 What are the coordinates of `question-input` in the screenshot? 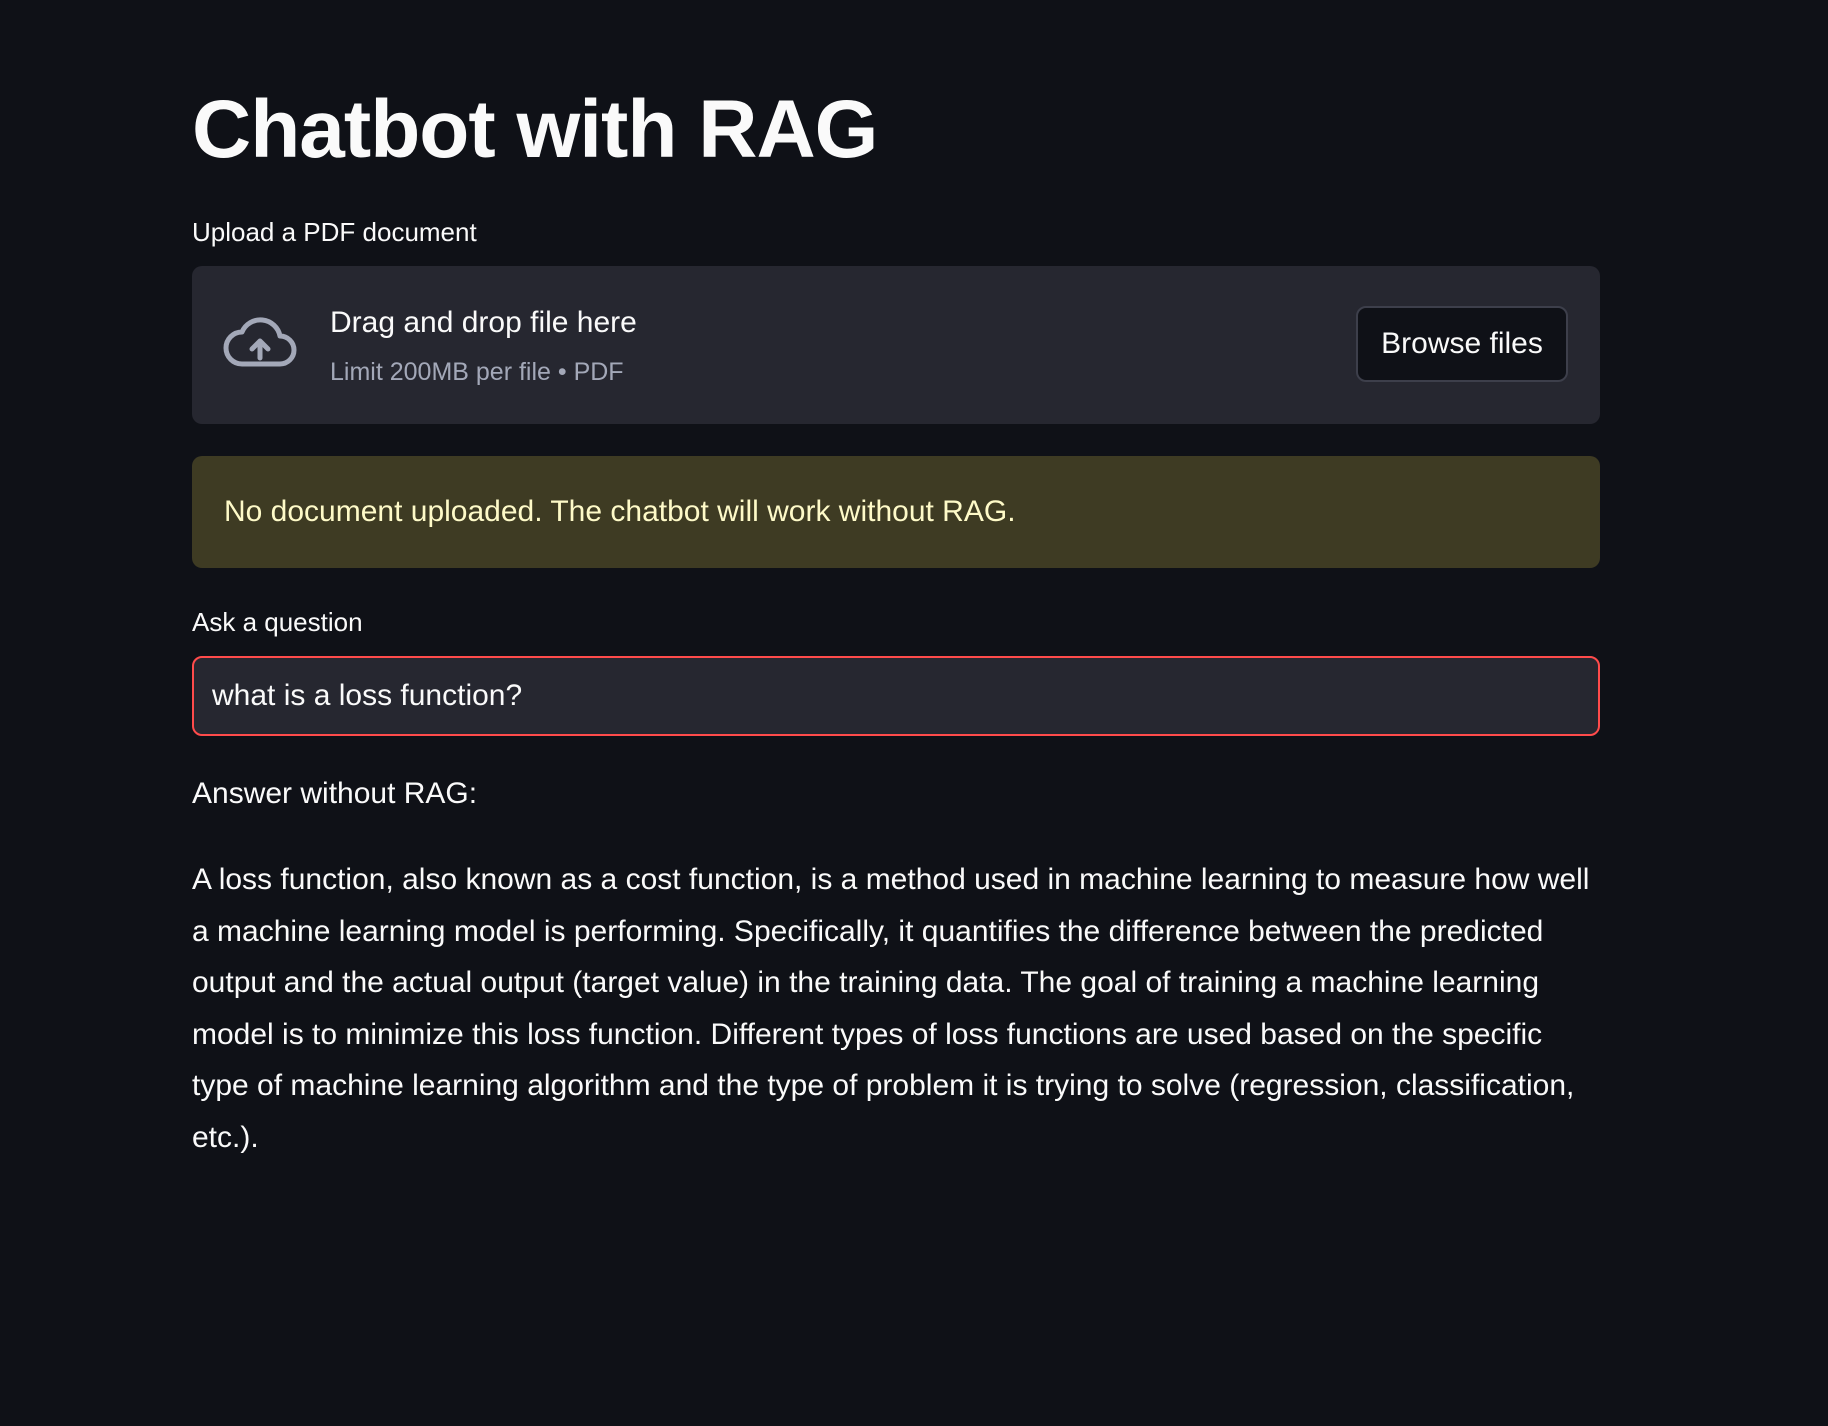 It's located at (896, 696).